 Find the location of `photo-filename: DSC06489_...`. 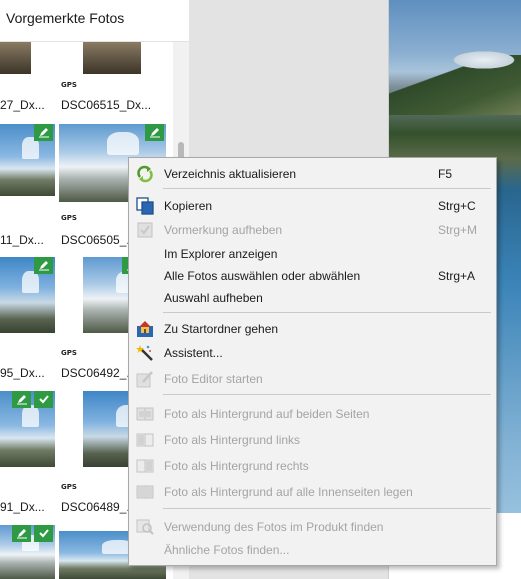

photo-filename: DSC06489_... is located at coordinates (99, 507).